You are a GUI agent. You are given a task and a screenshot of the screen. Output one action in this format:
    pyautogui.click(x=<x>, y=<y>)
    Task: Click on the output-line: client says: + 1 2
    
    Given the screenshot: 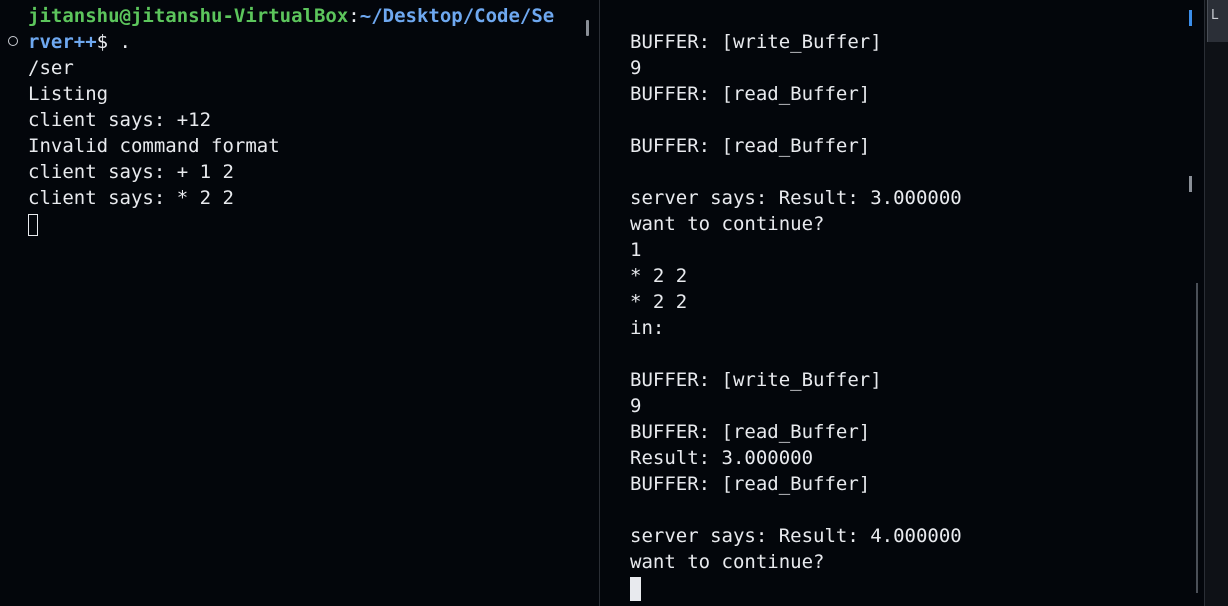 What is the action you would take?
    pyautogui.click(x=131, y=172)
    